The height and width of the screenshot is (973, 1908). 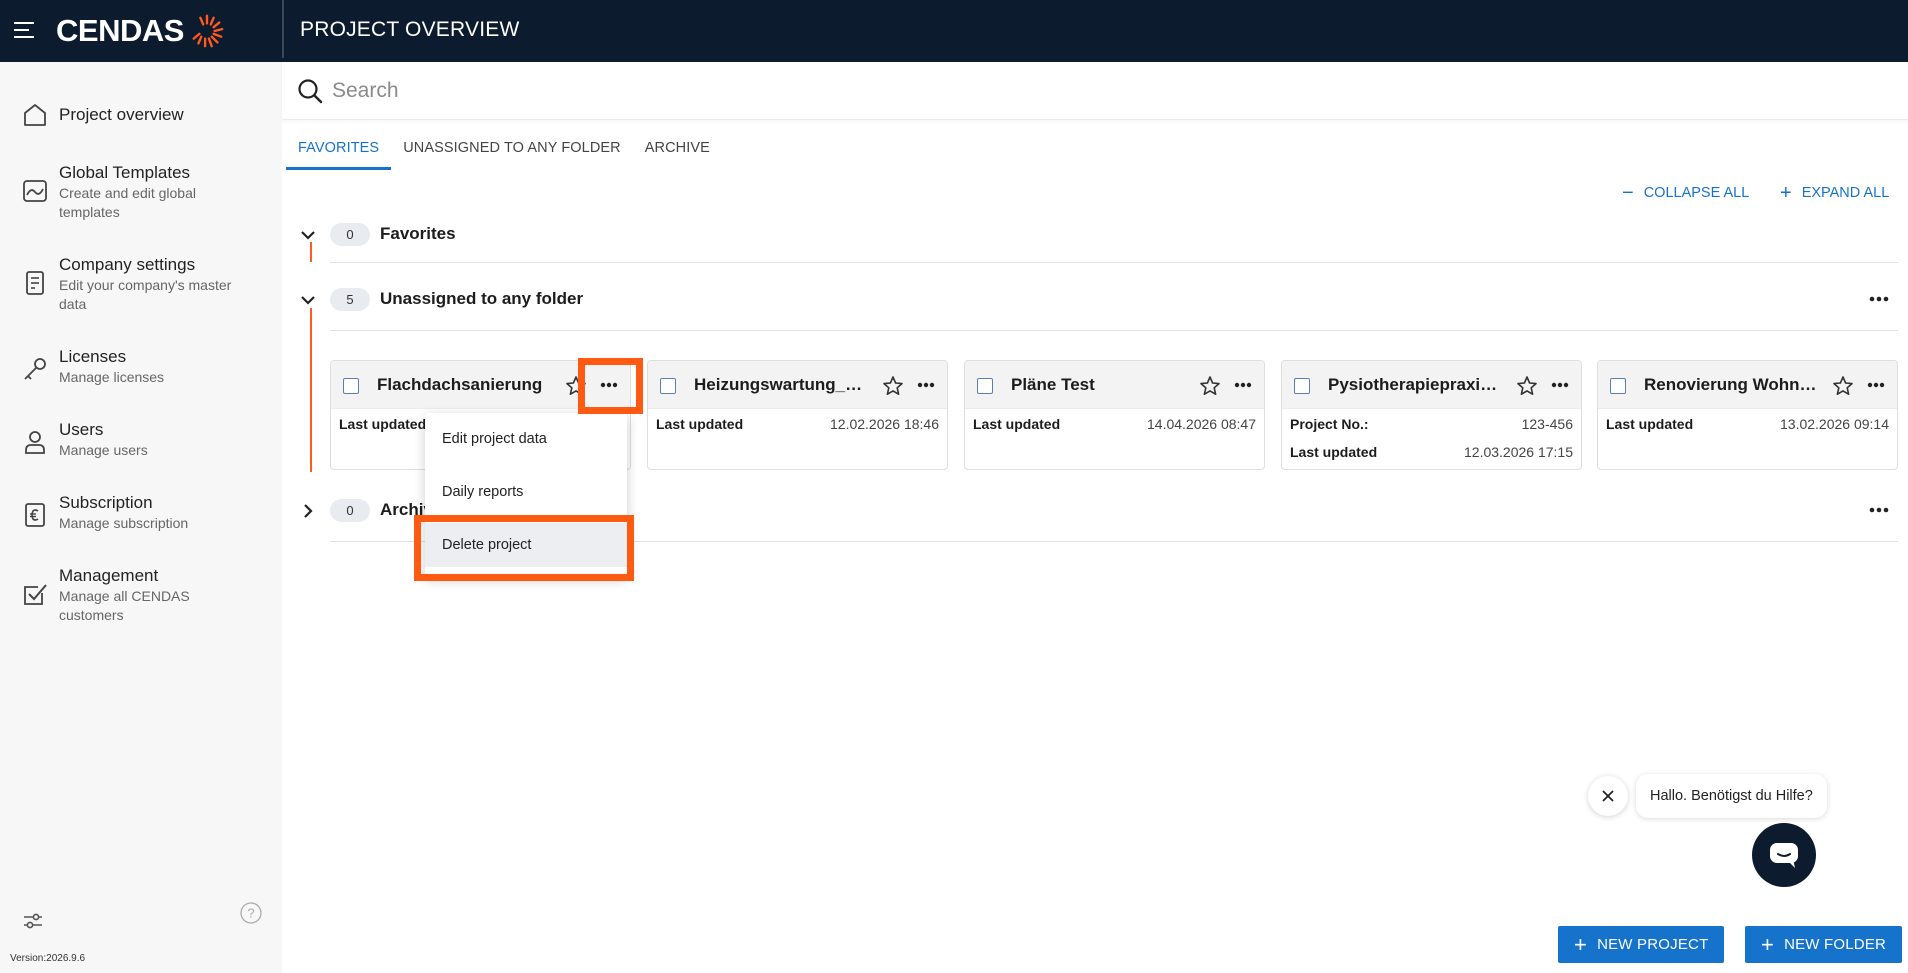 I want to click on group-count-badge: 5, so click(x=350, y=299).